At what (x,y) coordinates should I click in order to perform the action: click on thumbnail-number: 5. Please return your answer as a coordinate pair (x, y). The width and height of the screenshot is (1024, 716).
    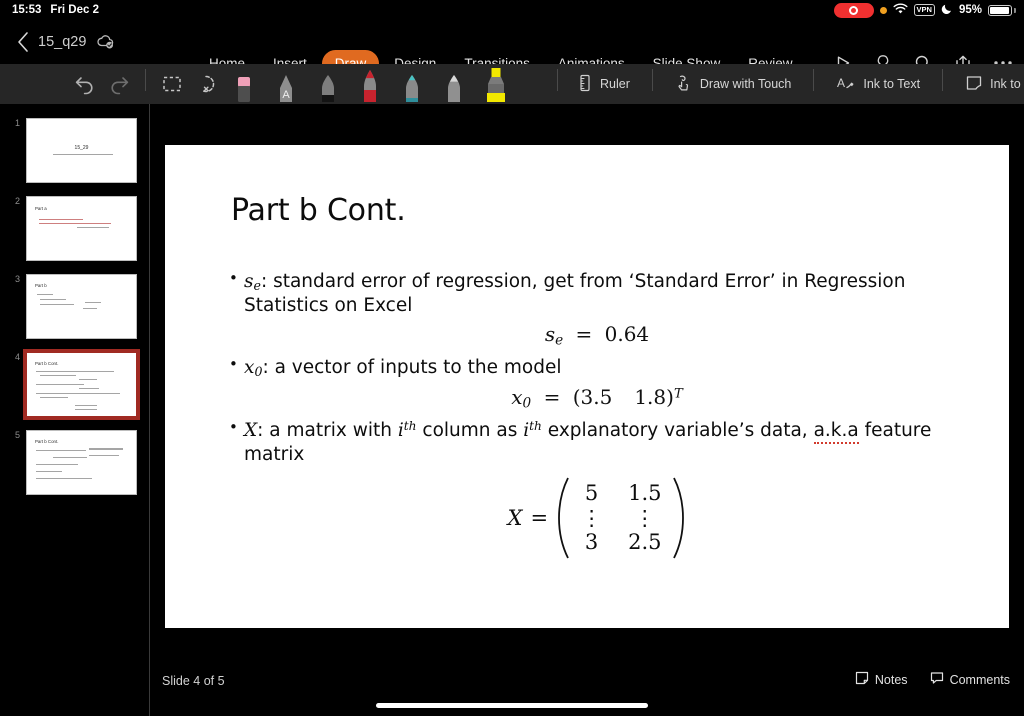
    Looking at the image, I should click on (18, 435).